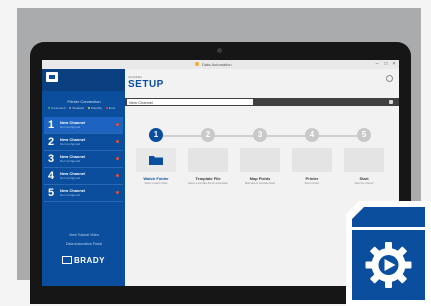  What do you see at coordinates (156, 178) in the screenshot?
I see `step-label: Watch Folder` at bounding box center [156, 178].